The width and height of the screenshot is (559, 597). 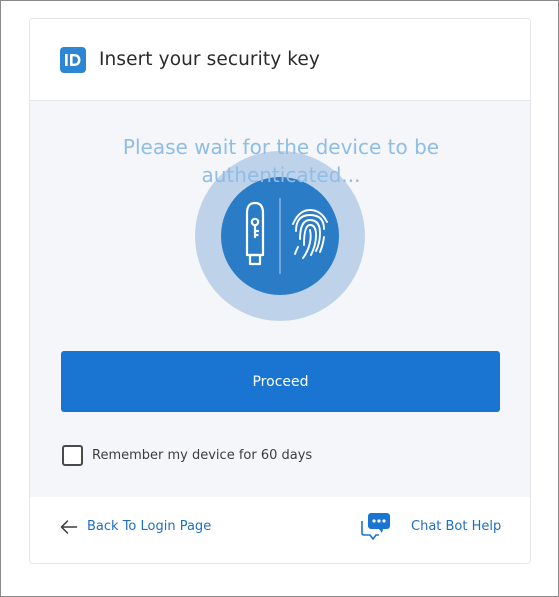 What do you see at coordinates (310, 234) in the screenshot?
I see `fingerprint-icon` at bounding box center [310, 234].